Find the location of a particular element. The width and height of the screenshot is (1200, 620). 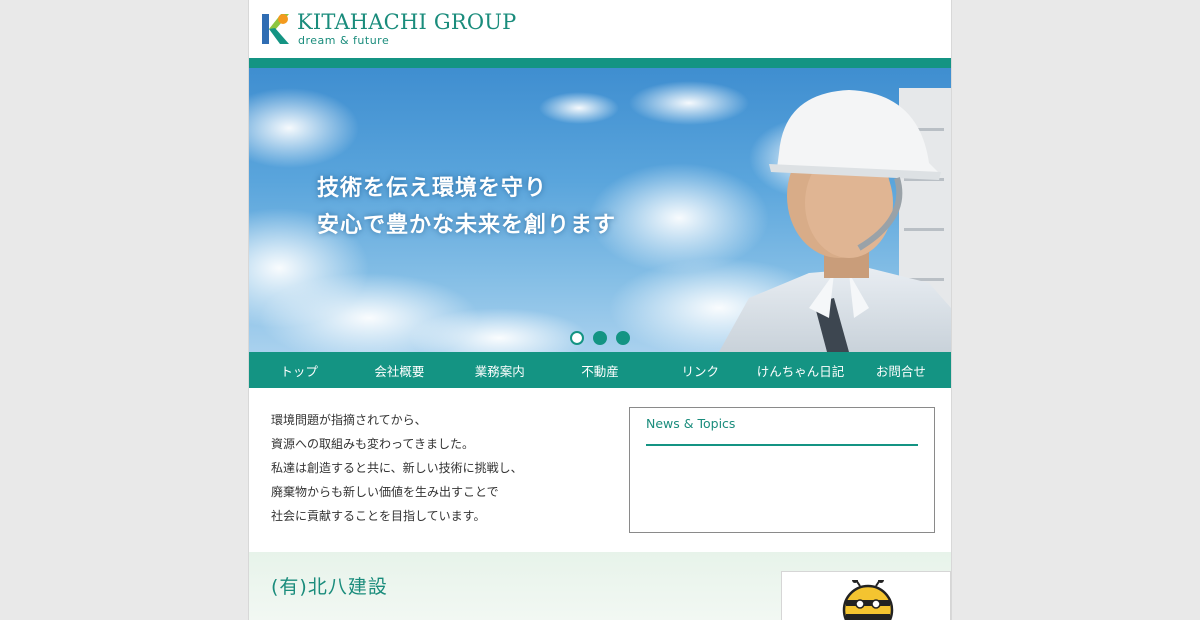

brand-name: KITAHACHI GROUP is located at coordinates (406, 22).